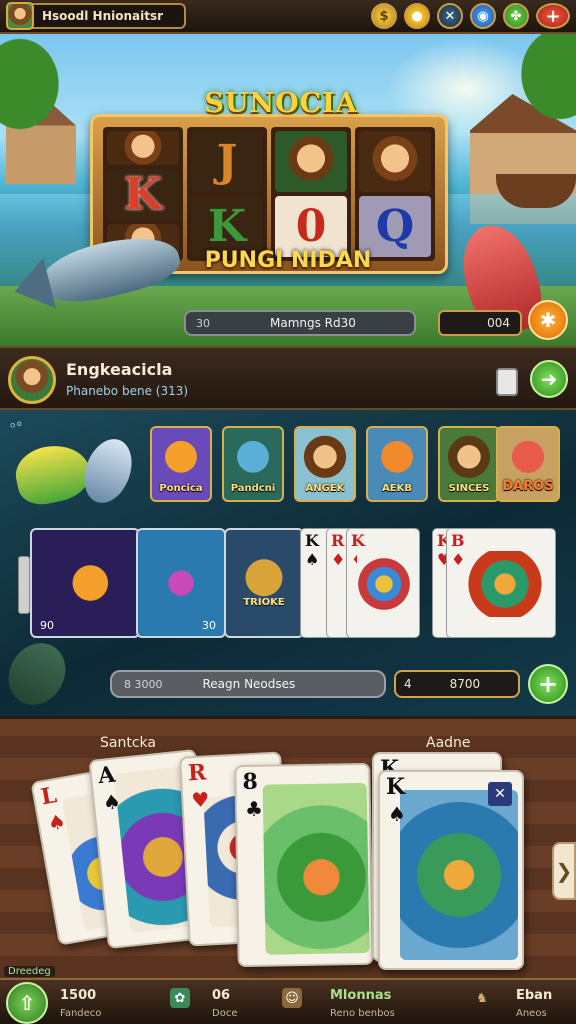 This screenshot has width=576, height=1024. I want to click on game-tile: Poncica, so click(181, 464).